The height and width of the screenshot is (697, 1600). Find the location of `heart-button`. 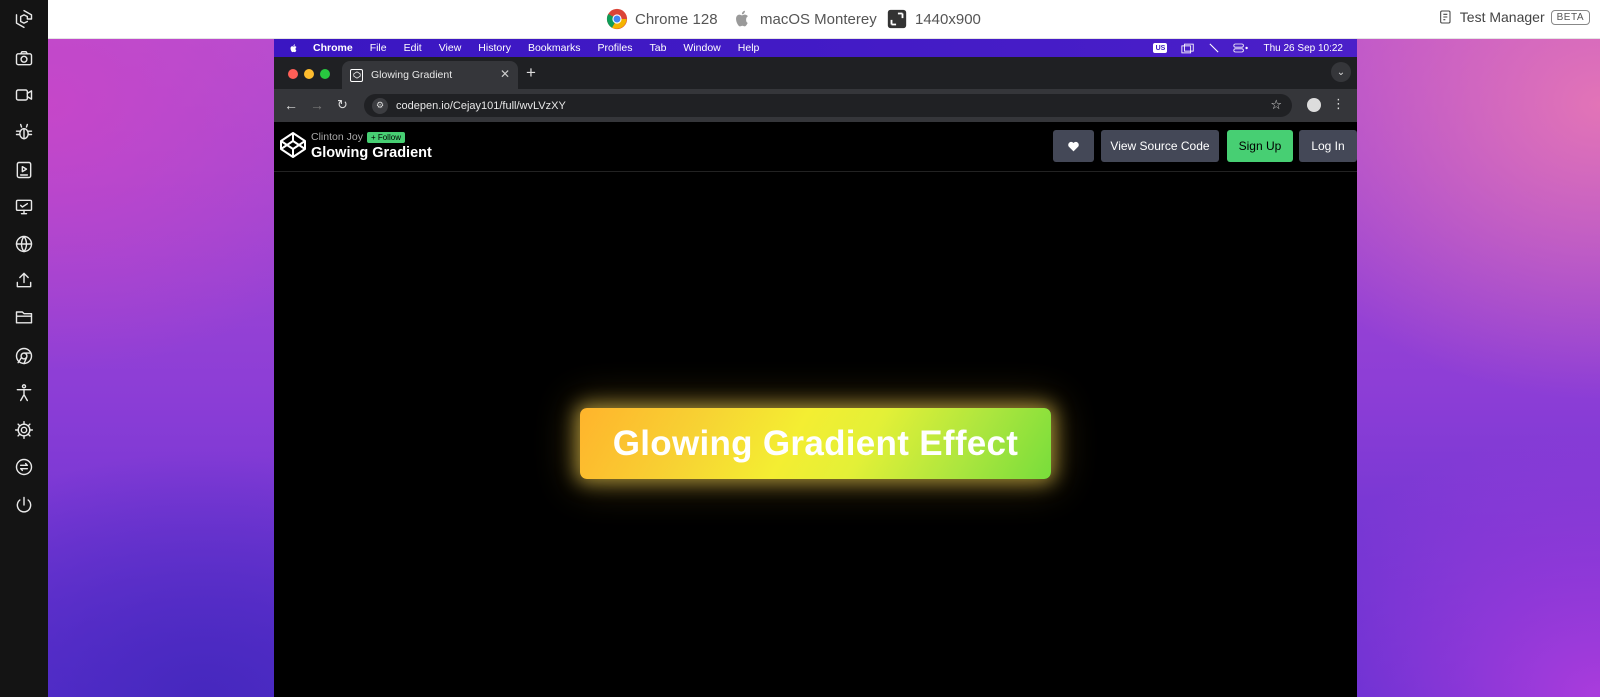

heart-button is located at coordinates (1073, 146).